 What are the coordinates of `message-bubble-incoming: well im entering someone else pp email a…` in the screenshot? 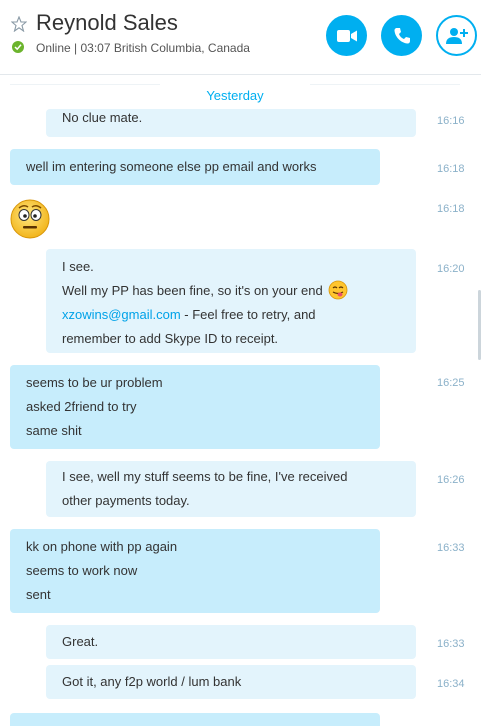 It's located at (195, 167).